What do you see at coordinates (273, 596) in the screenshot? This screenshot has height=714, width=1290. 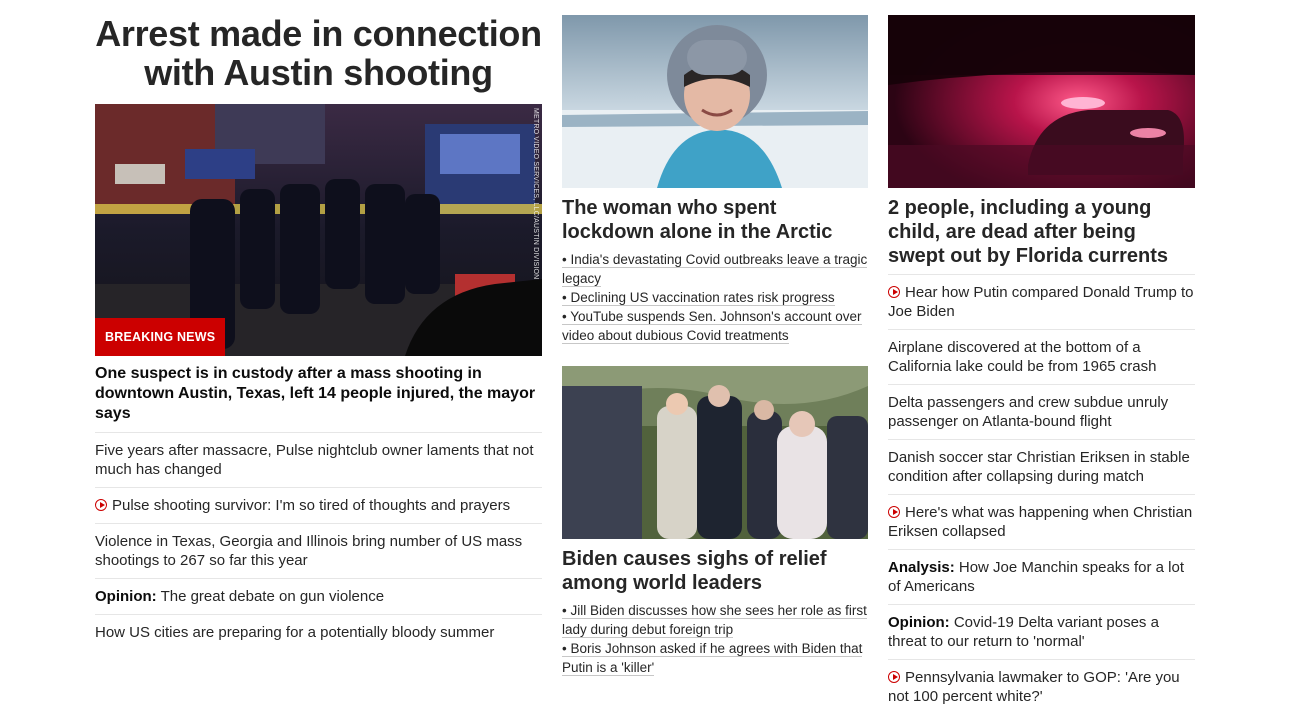 I see `story-link: The great debate on gun violence` at bounding box center [273, 596].